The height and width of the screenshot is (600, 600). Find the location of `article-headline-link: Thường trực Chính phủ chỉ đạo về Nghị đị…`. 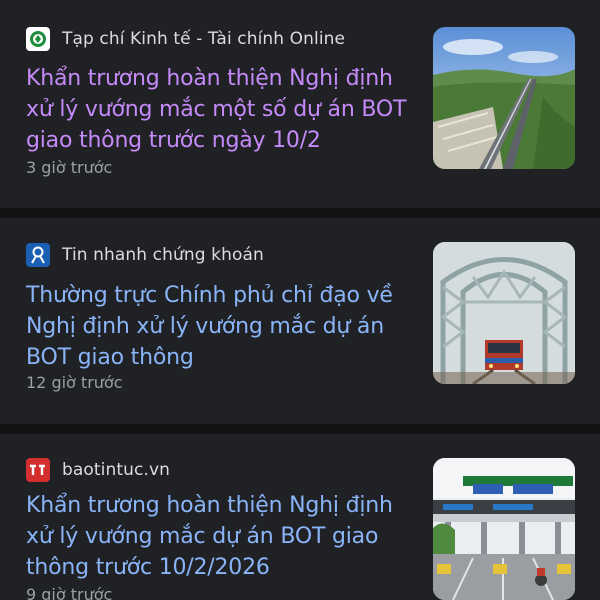

article-headline-link: Thường trực Chính phủ chỉ đạo về Nghị đị… is located at coordinates (221, 326).